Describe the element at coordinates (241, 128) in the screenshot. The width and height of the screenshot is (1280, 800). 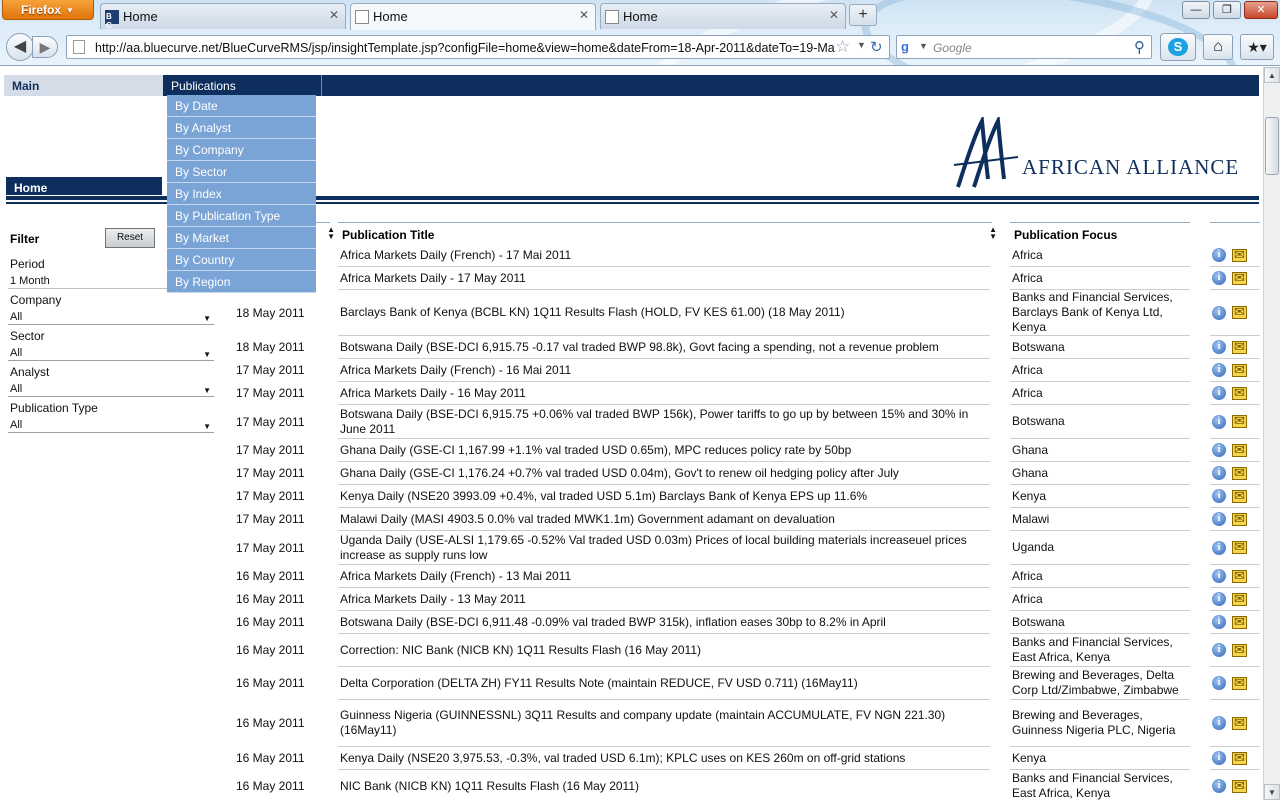
I see `menu-item-by-analyst: By Analyst` at that location.